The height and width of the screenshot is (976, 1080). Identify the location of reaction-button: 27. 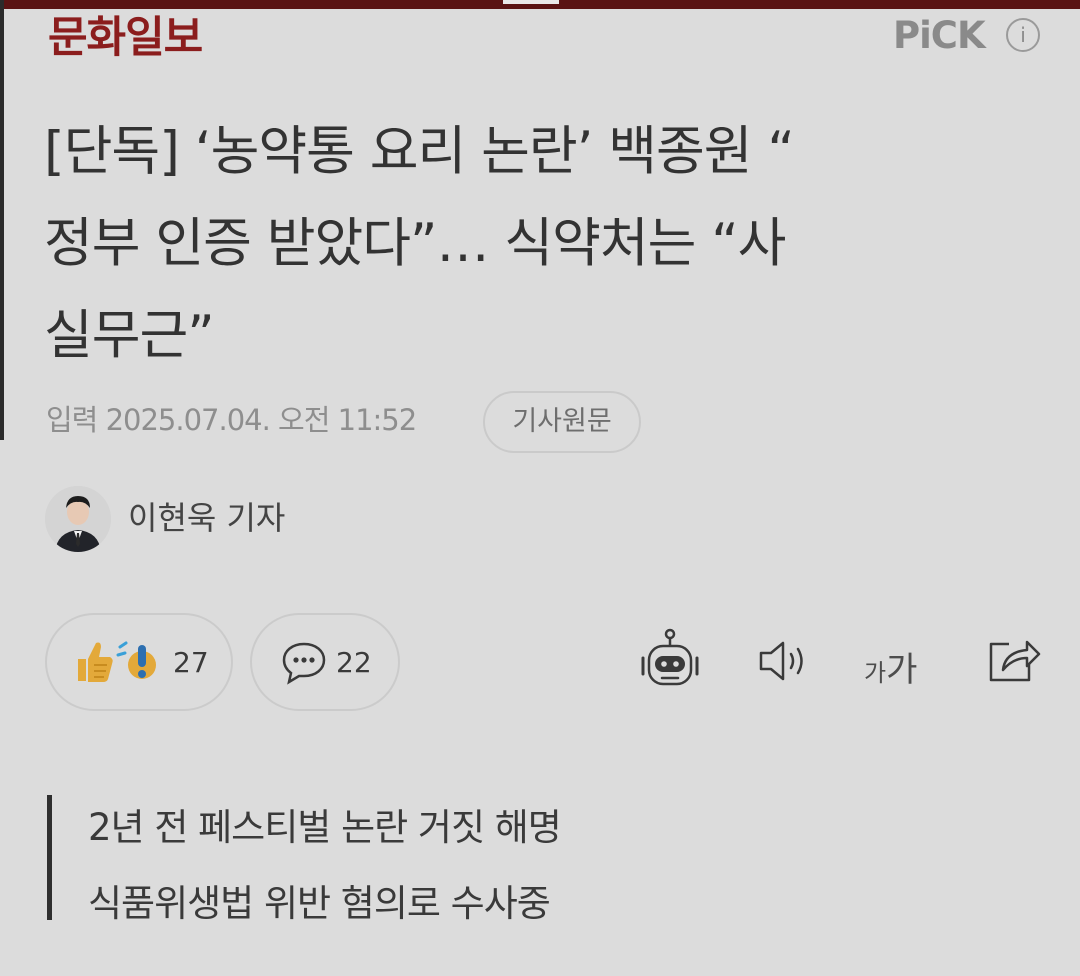
(139, 662).